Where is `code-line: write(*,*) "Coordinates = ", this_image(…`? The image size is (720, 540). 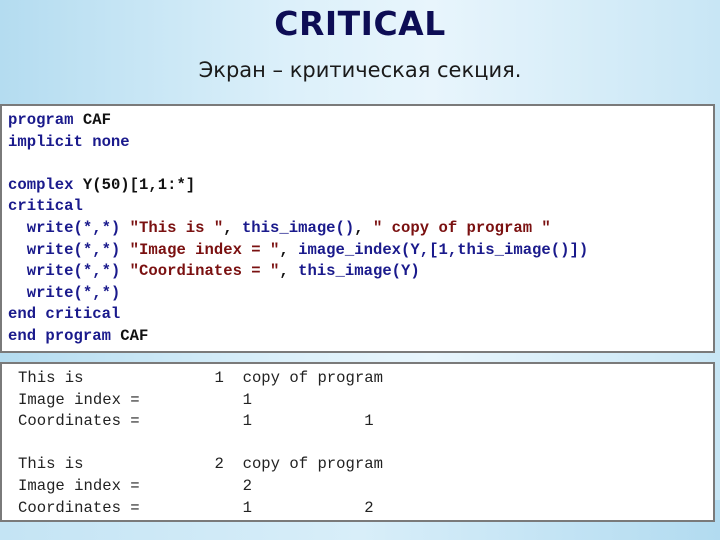 code-line: write(*,*) "Coordinates = ", this_image(… is located at coordinates (360, 272).